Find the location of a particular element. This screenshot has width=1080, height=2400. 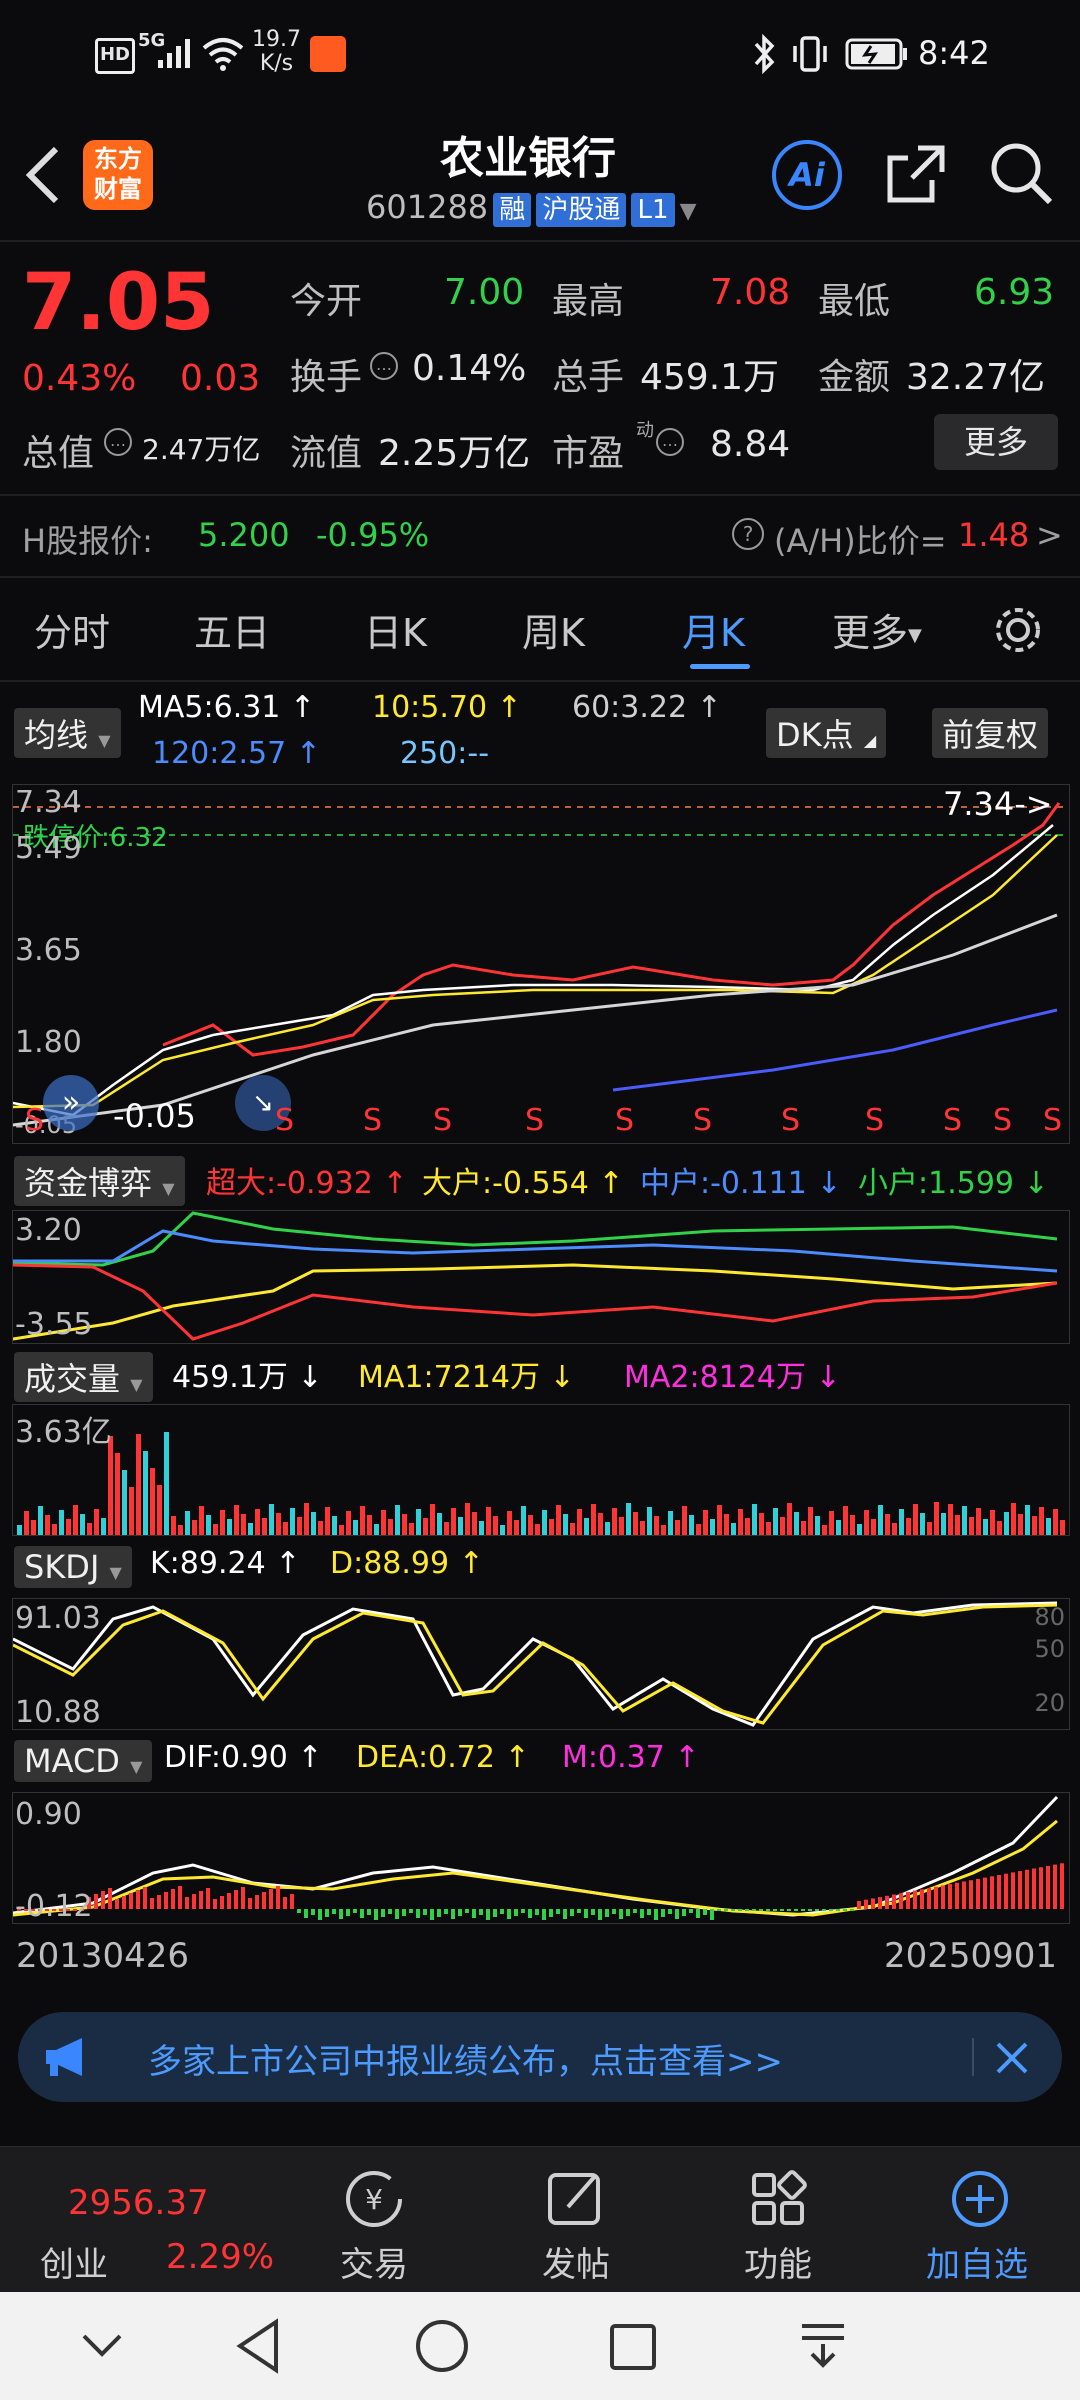

amount-label: 金额 is located at coordinates (854, 377).